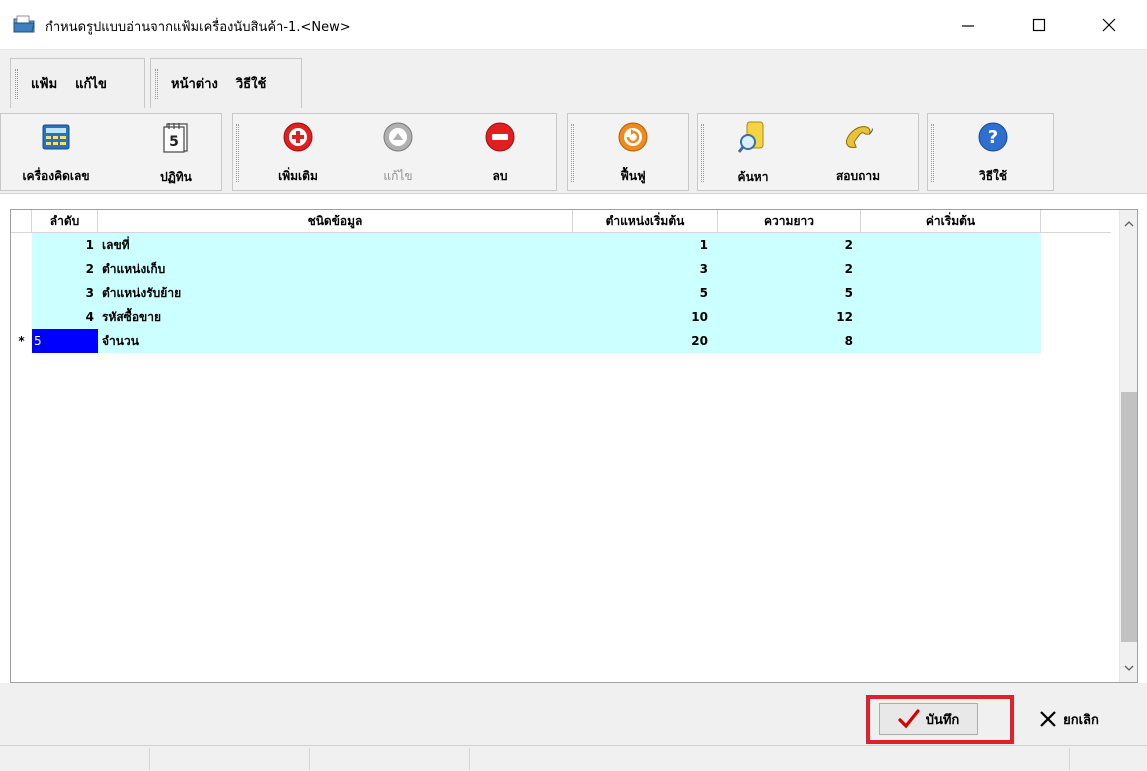  What do you see at coordinates (65, 221) in the screenshot?
I see `header-no: ลำดับ` at bounding box center [65, 221].